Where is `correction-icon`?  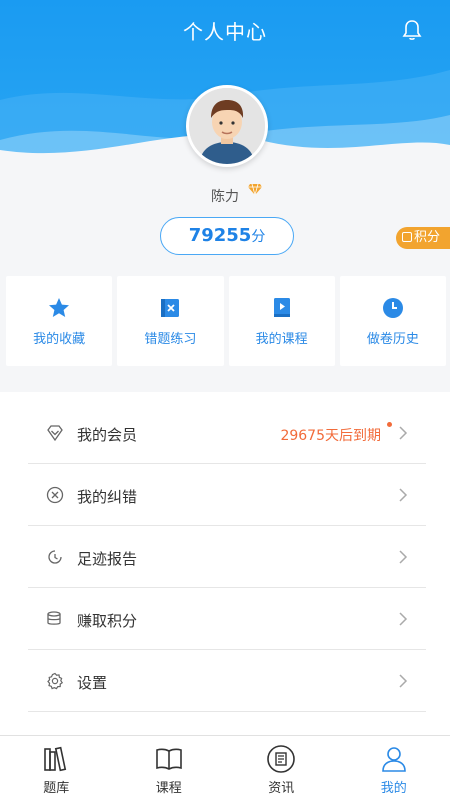
correction-icon is located at coordinates (55, 495).